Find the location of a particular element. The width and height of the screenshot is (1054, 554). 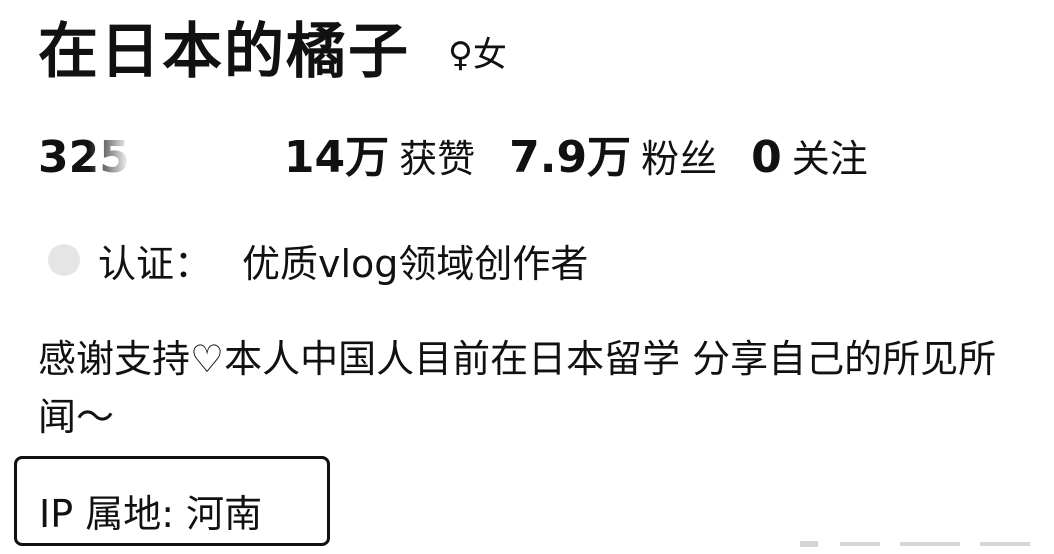

certification-row: 认证： 优质vlog领域创作者 is located at coordinates (316, 260).